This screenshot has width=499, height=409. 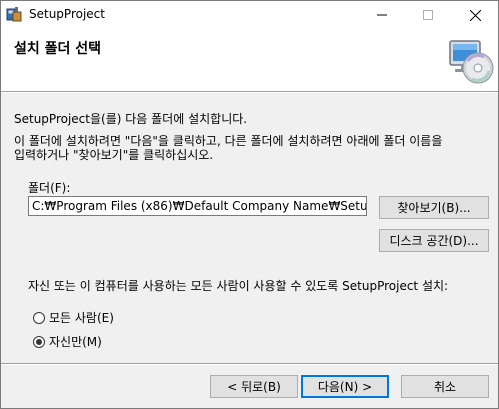 What do you see at coordinates (131, 119) in the screenshot?
I see `intro-text: SetupProject을(를) 다음 폴더에 설치합니다.` at bounding box center [131, 119].